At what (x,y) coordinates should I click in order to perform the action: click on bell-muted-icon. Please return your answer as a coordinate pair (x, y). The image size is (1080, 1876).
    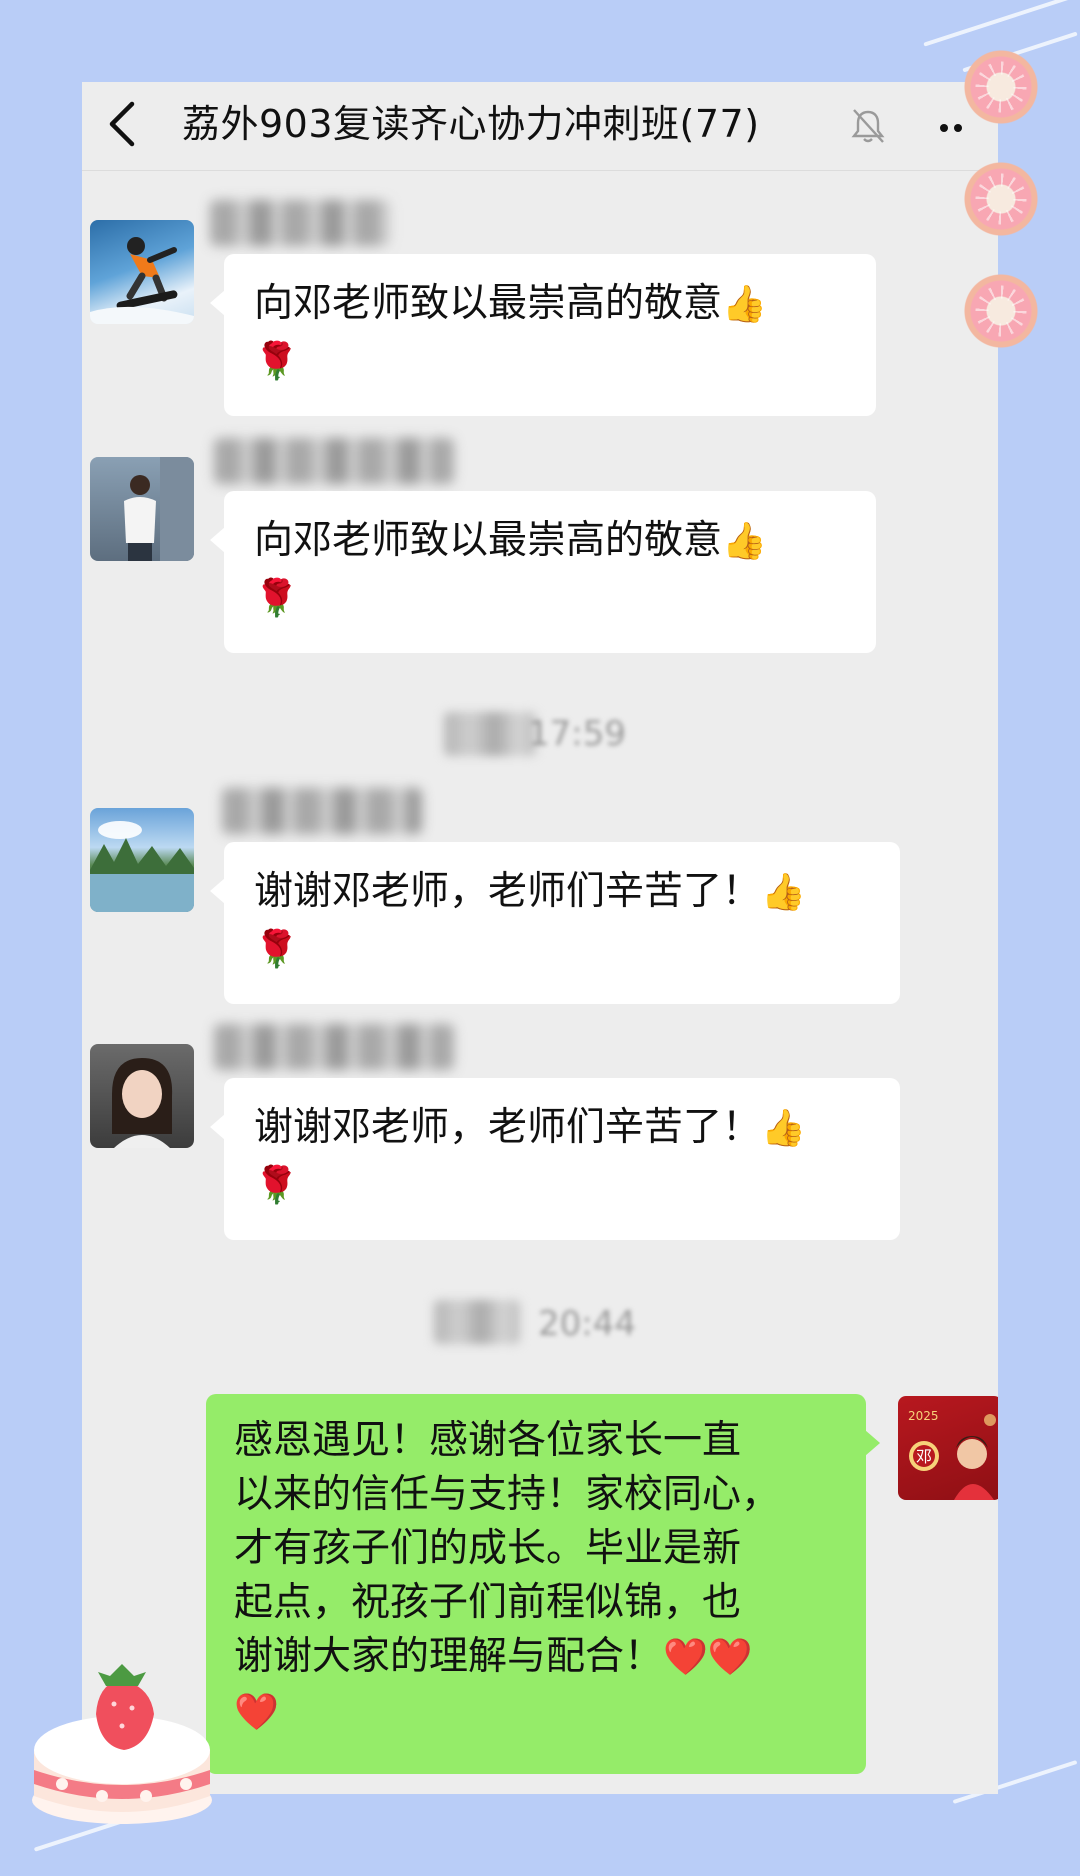
    Looking at the image, I should click on (868, 126).